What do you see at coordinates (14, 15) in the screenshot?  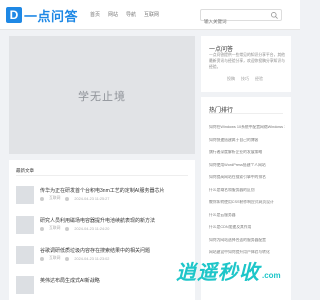 I see `logo-mark: D` at bounding box center [14, 15].